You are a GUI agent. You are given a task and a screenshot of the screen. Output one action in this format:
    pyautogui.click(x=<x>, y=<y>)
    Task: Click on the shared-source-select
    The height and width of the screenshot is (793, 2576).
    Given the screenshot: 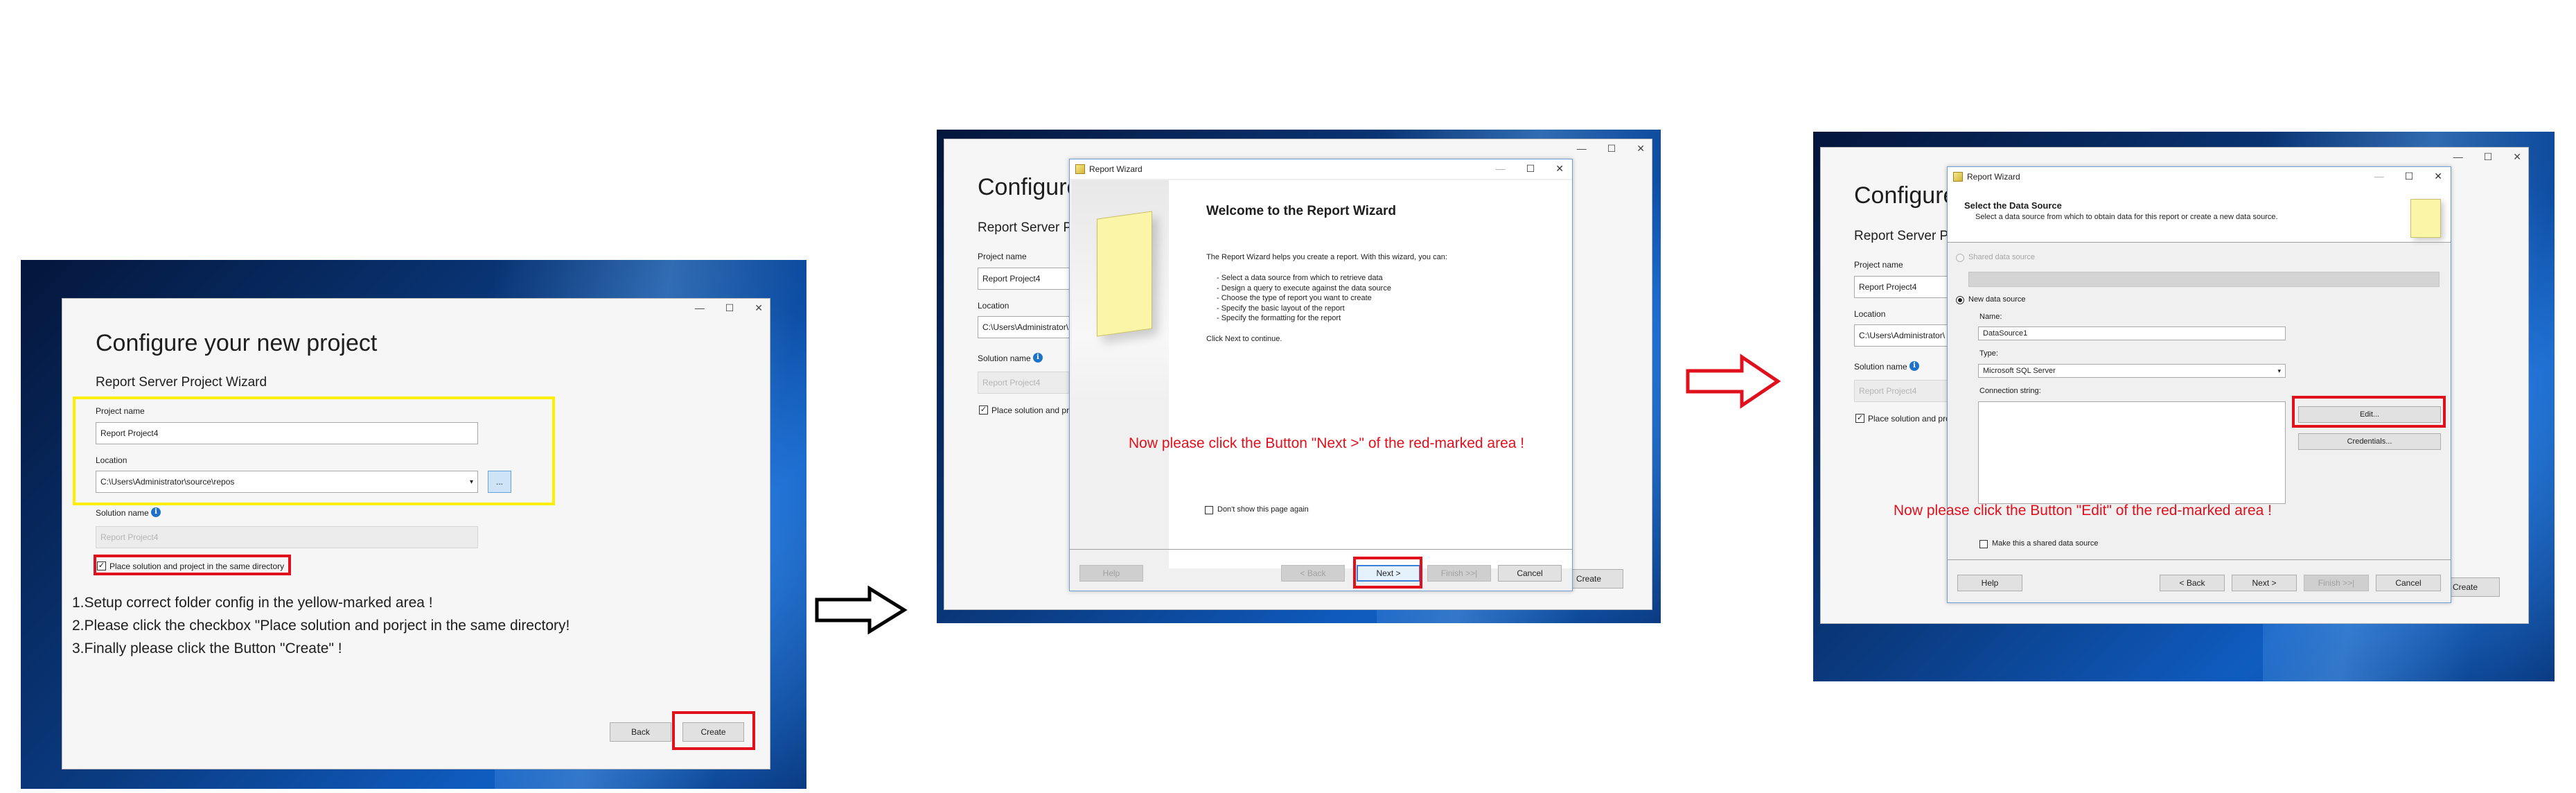 What is the action you would take?
    pyautogui.click(x=2204, y=280)
    